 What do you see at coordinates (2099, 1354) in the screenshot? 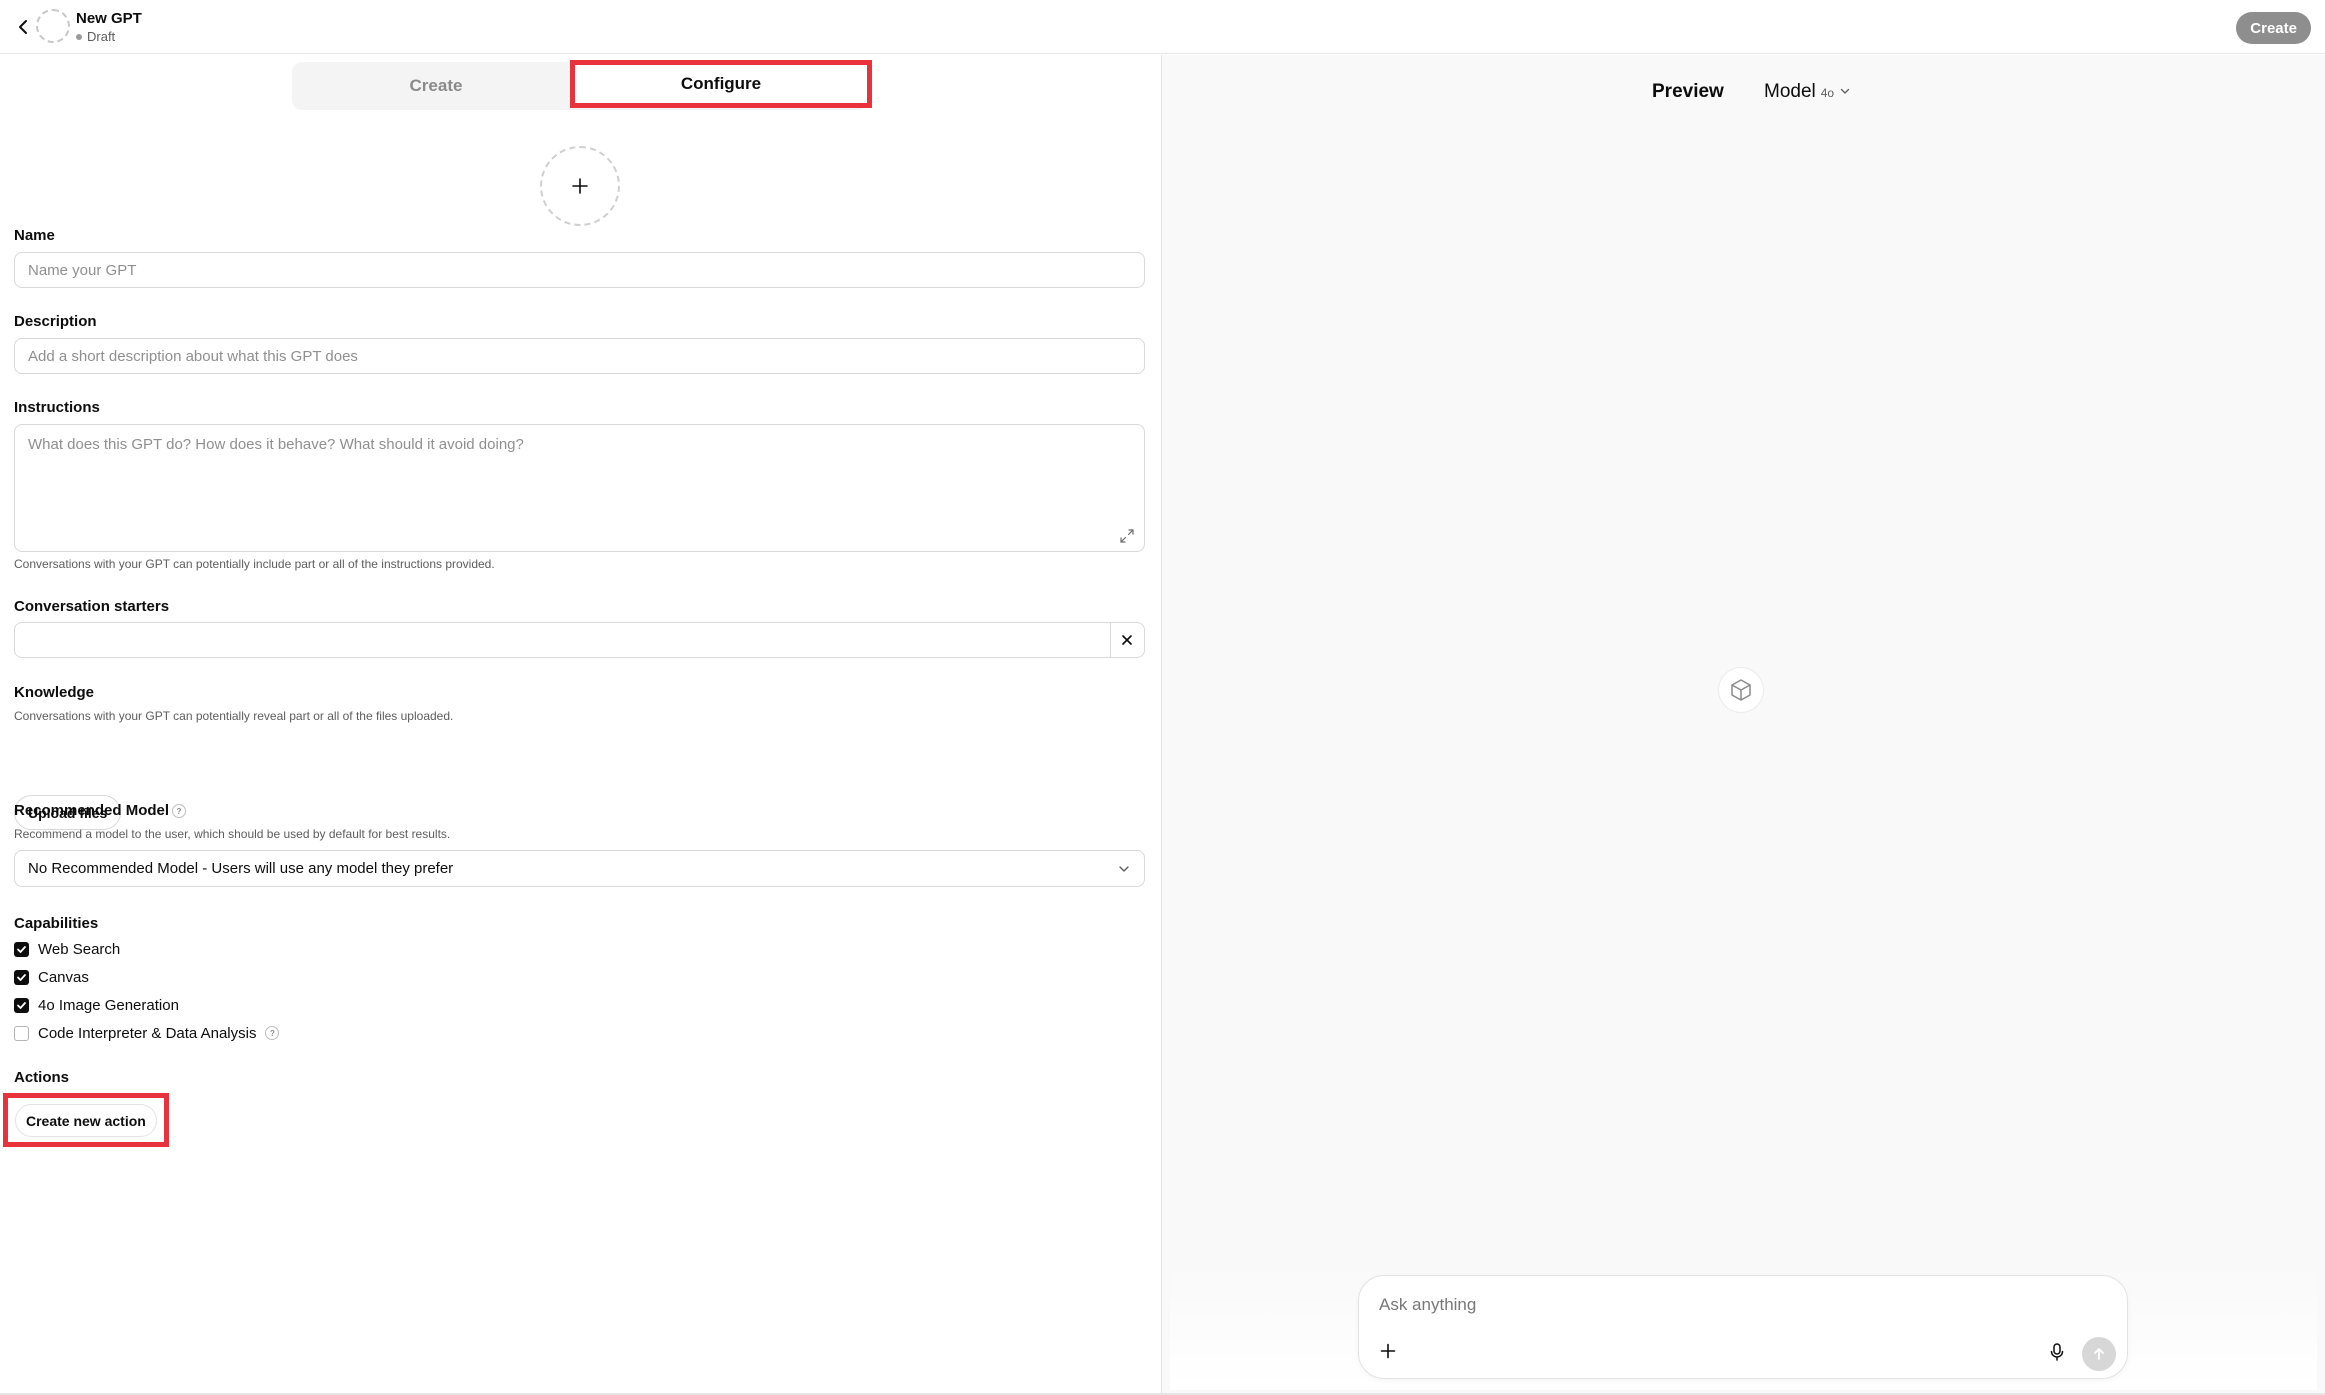
I see `send-arrow-icon` at bounding box center [2099, 1354].